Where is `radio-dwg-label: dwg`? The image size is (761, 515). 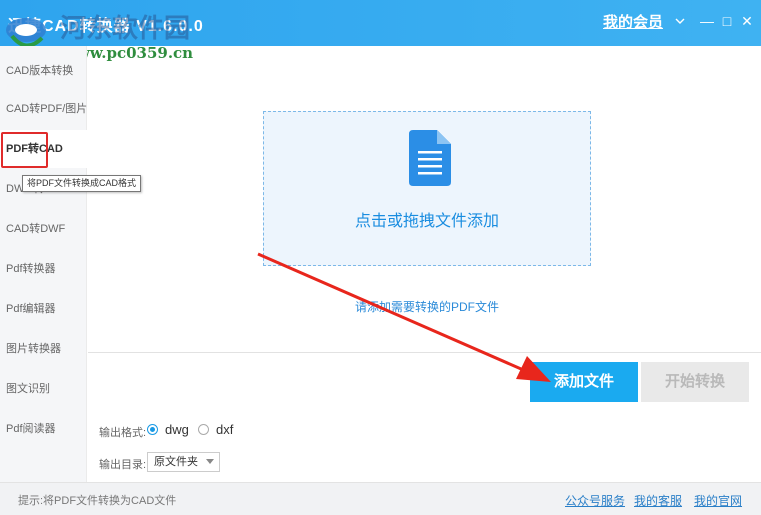
radio-dwg-label: dwg is located at coordinates (177, 429).